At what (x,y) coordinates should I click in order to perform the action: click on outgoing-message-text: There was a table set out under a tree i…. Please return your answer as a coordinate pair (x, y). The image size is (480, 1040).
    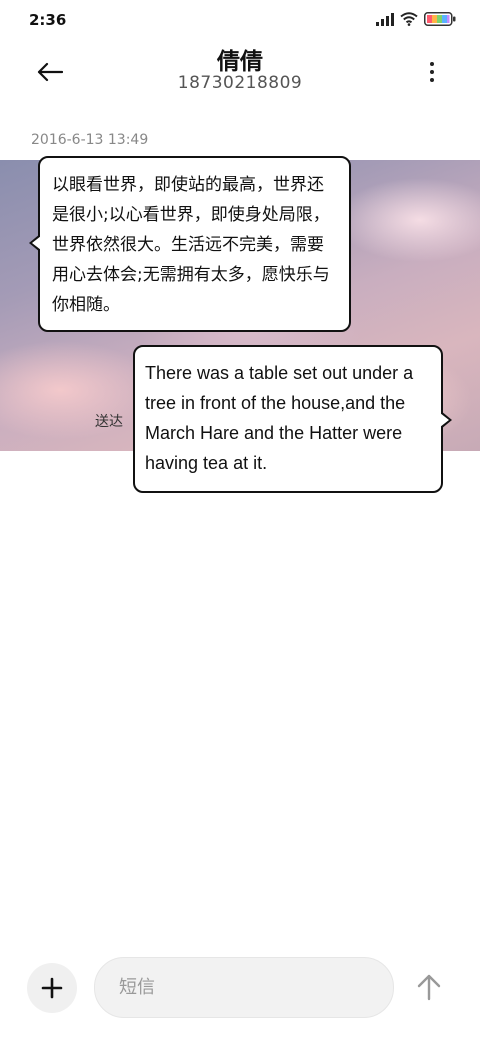
    Looking at the image, I should click on (279, 418).